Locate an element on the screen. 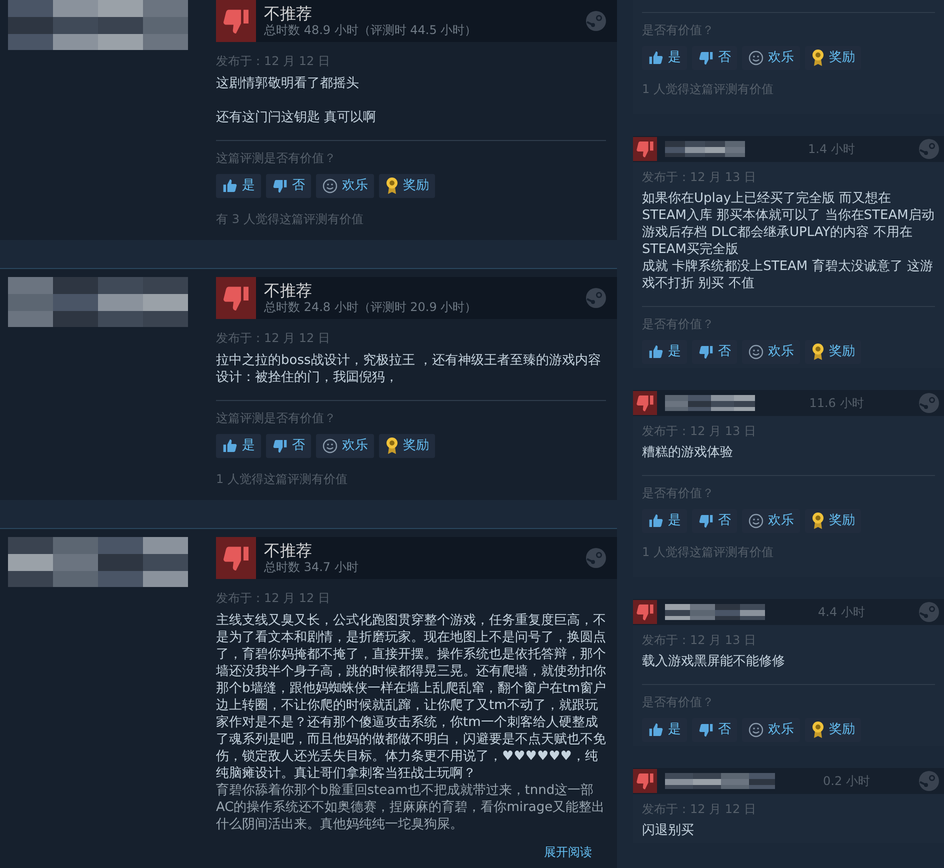 This screenshot has height=868, width=944. playtime-text: 11.6 小时 is located at coordinates (836, 403).